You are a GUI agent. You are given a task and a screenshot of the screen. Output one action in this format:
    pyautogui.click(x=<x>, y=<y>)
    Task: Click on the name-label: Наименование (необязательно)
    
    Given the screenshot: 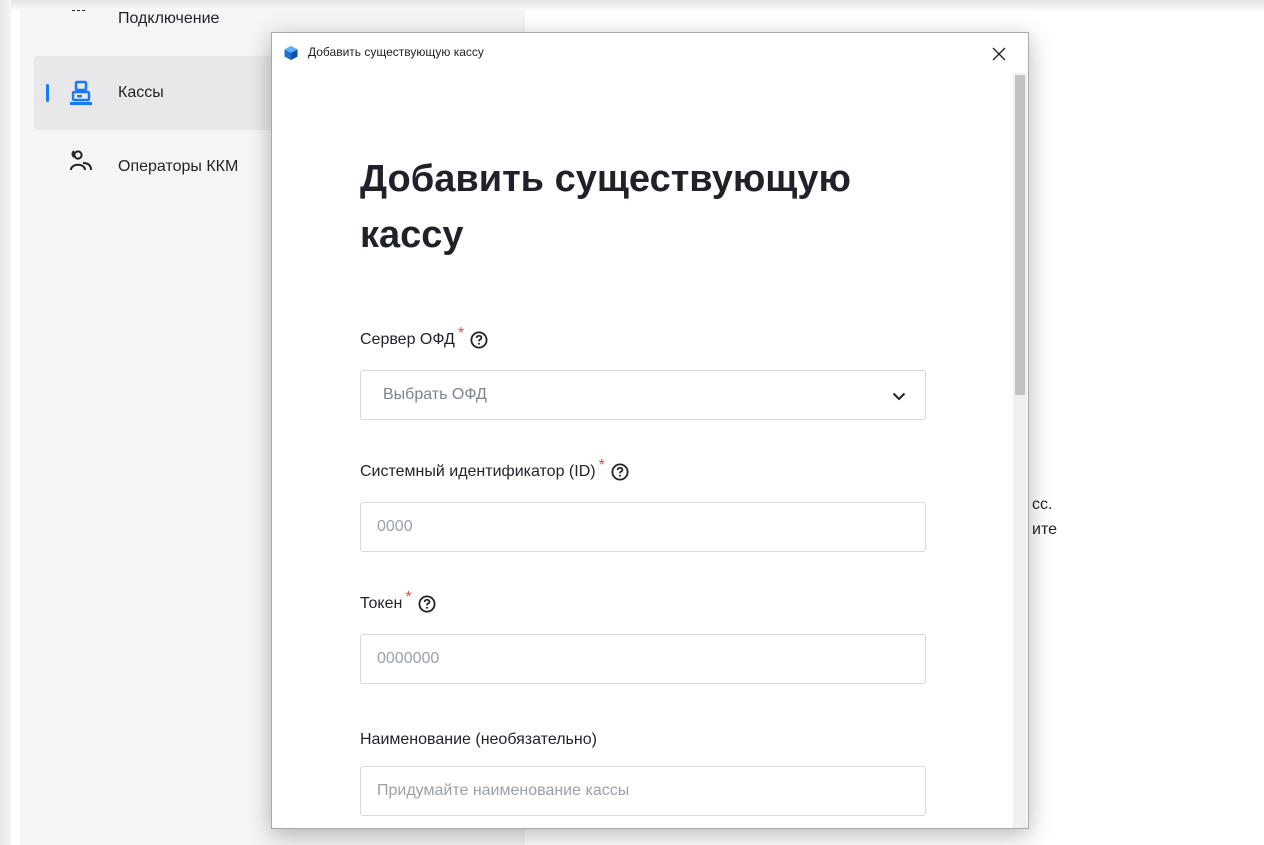 What is the action you would take?
    pyautogui.click(x=478, y=740)
    